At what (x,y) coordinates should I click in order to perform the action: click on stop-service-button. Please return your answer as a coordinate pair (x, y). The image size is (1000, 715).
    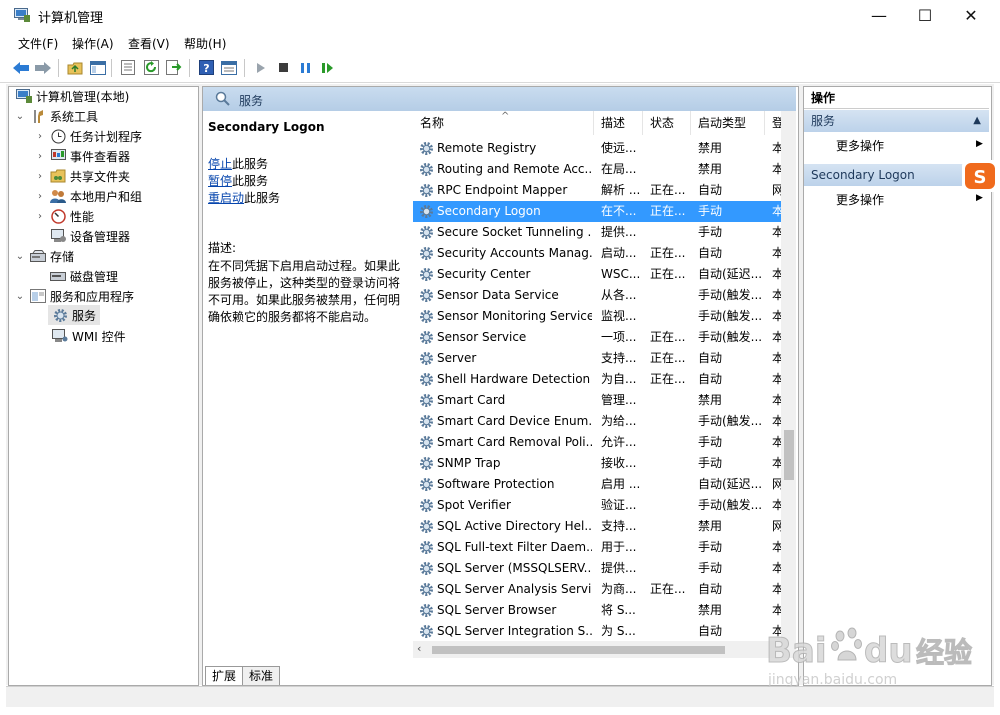
    Looking at the image, I should click on (283, 67).